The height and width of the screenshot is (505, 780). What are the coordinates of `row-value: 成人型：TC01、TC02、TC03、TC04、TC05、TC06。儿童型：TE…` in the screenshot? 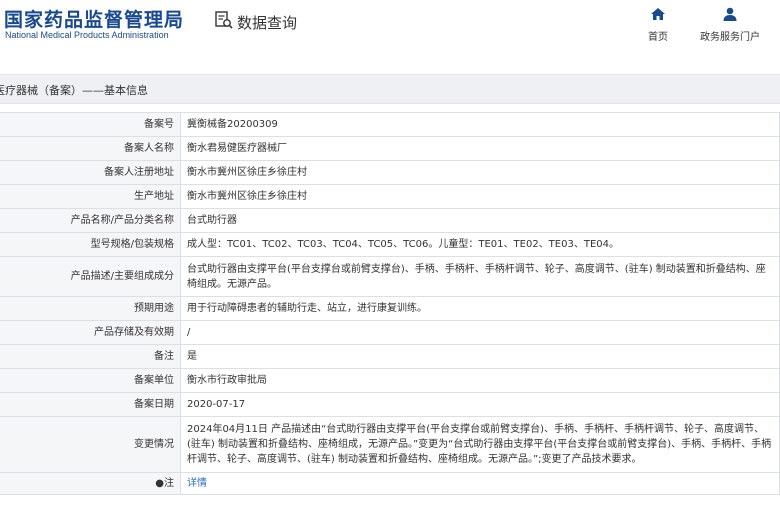 It's located at (480, 244).